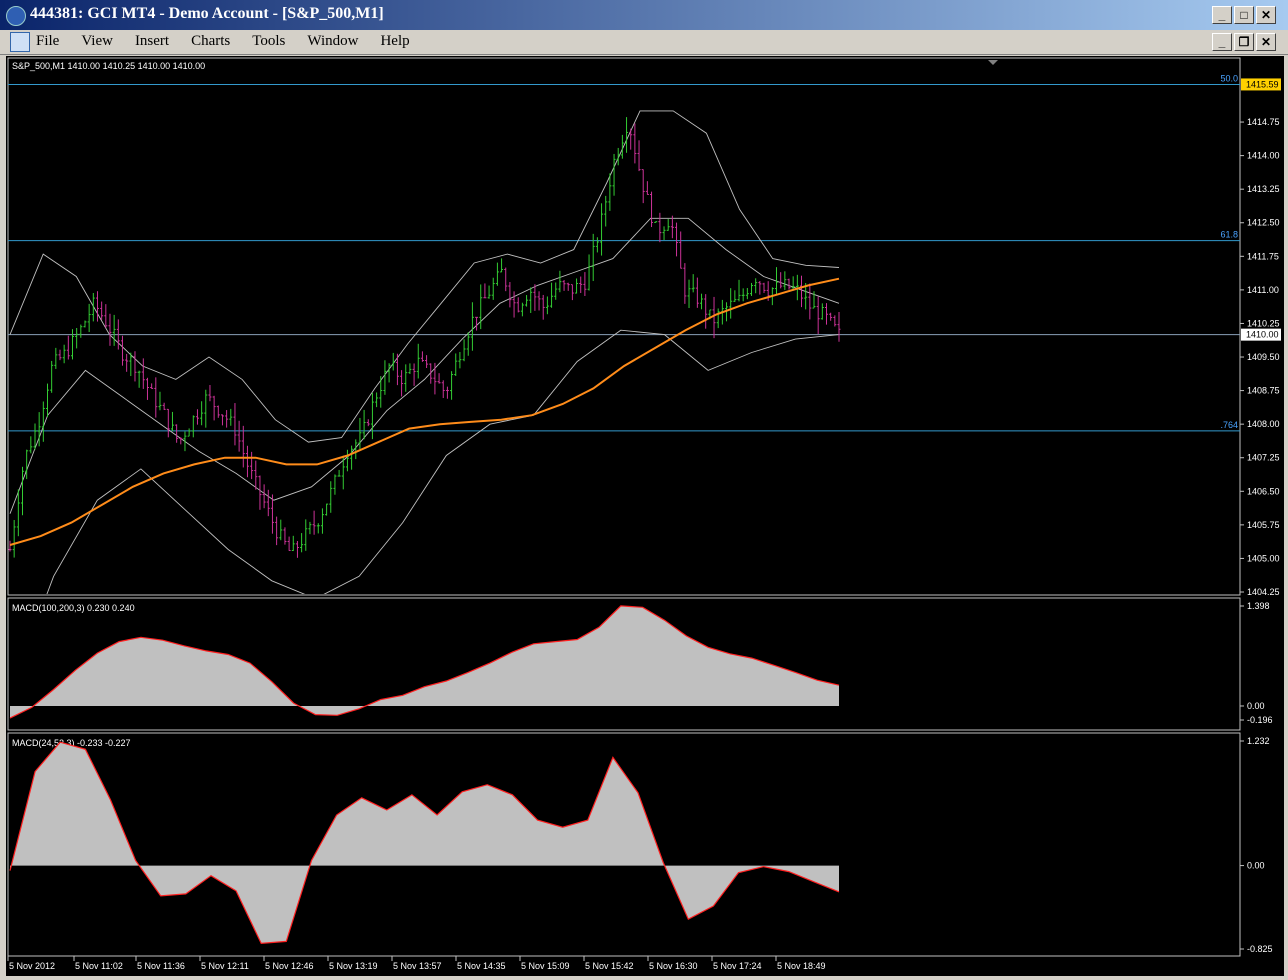 This screenshot has height=980, width=1288. Describe the element at coordinates (1263, 122) in the screenshot. I see `price-tick-label: 1414.75` at that location.